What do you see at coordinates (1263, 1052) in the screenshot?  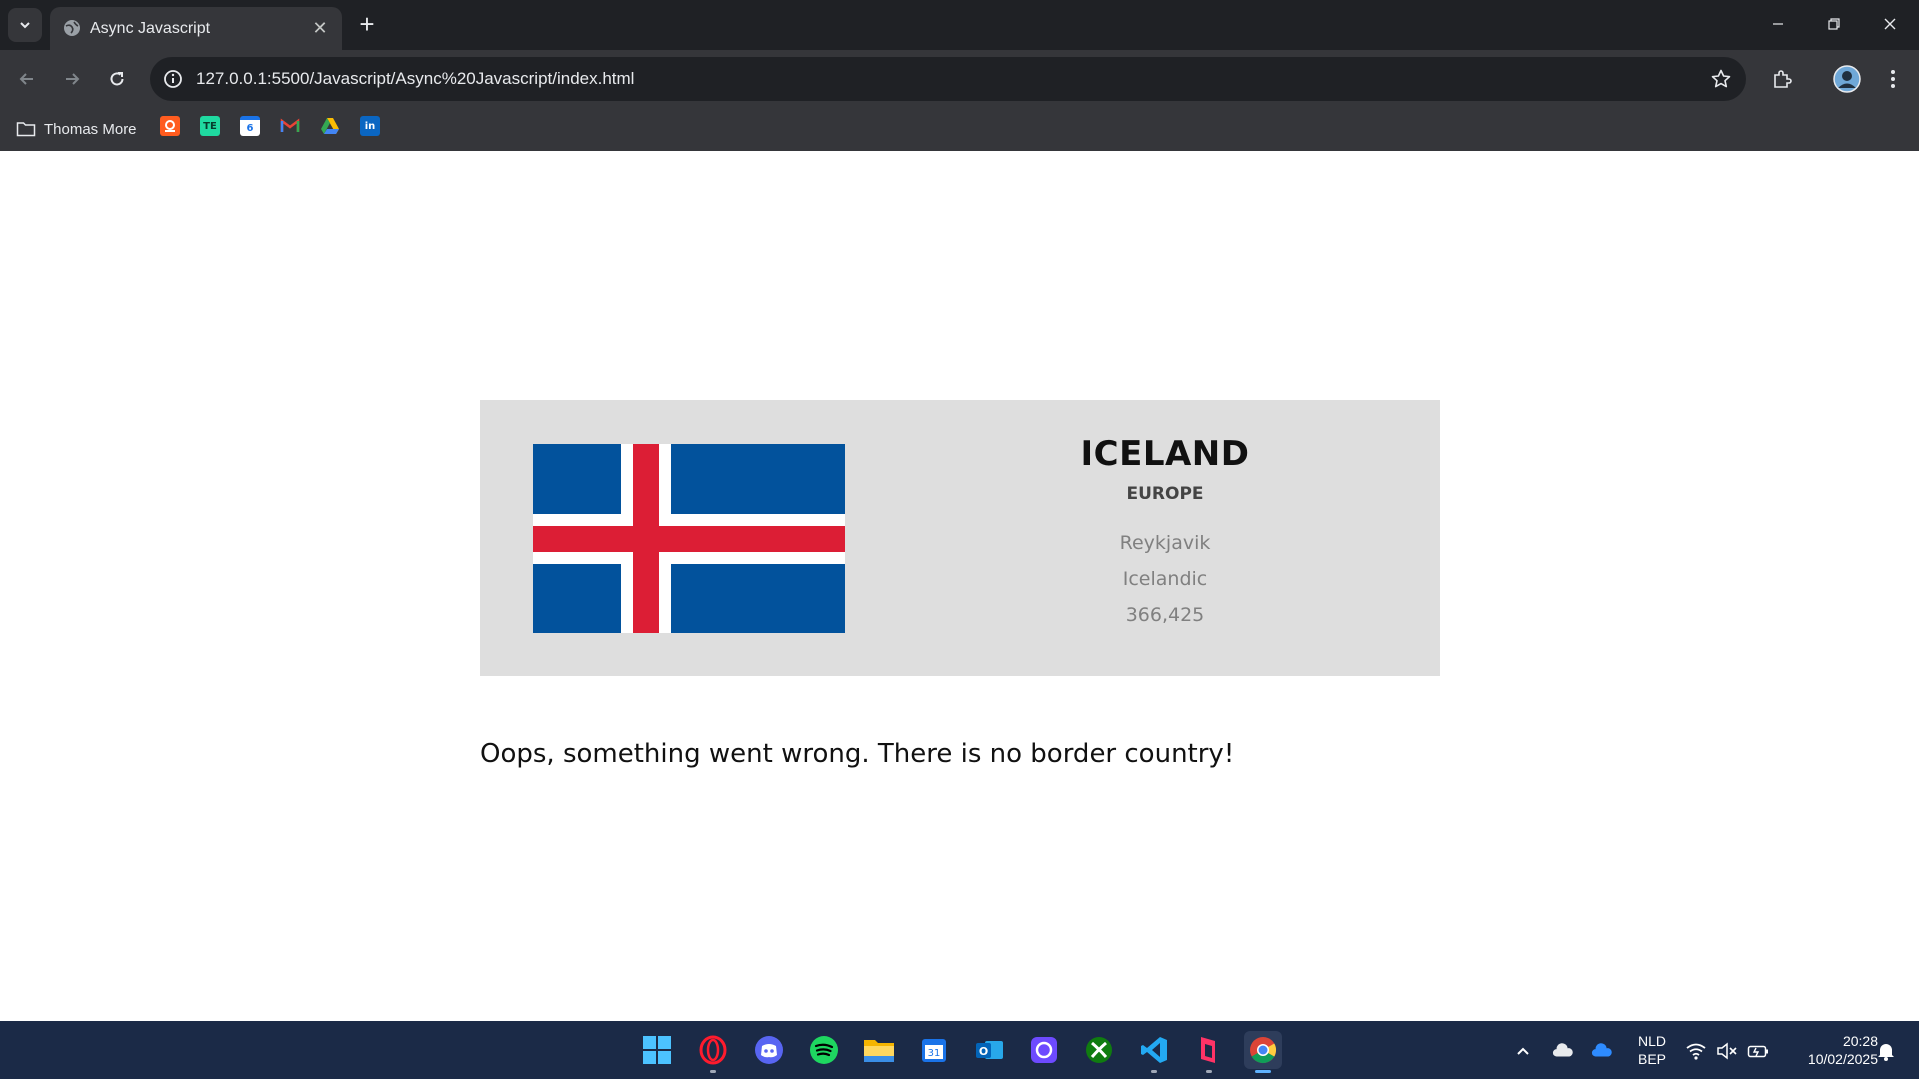 I see `chrome-icon` at bounding box center [1263, 1052].